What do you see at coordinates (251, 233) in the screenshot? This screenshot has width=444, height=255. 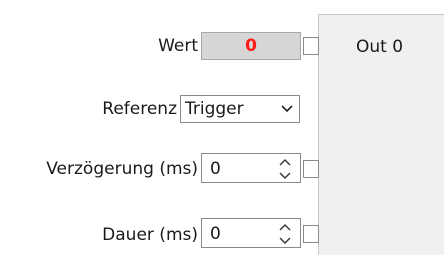 I see `dauer-spinner: 0` at bounding box center [251, 233].